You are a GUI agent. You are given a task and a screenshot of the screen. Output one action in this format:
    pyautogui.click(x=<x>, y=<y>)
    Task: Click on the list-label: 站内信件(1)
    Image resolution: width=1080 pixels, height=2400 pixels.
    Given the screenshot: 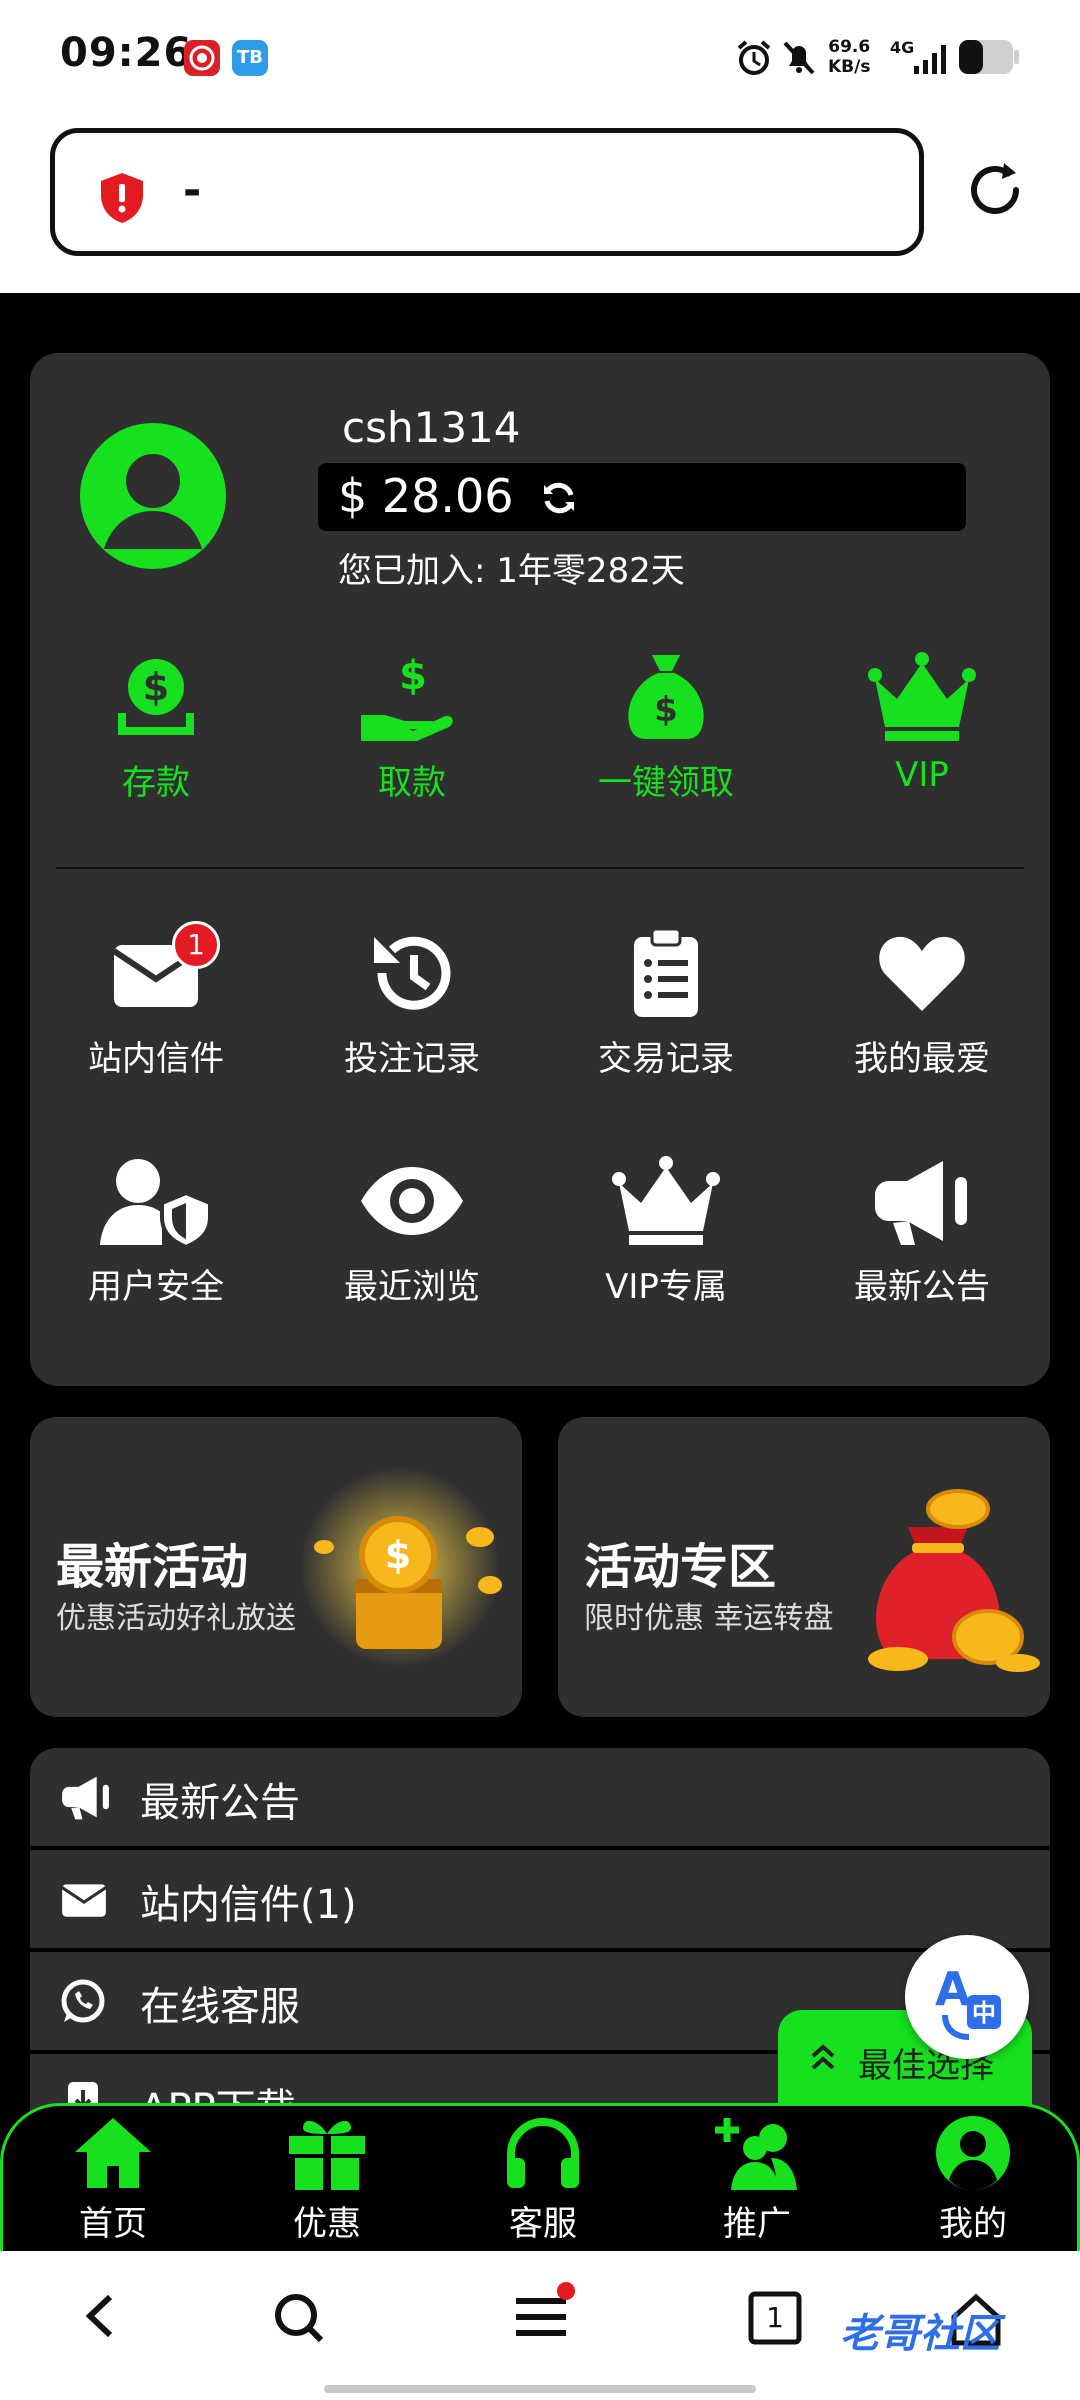 What is the action you would take?
    pyautogui.click(x=248, y=1905)
    